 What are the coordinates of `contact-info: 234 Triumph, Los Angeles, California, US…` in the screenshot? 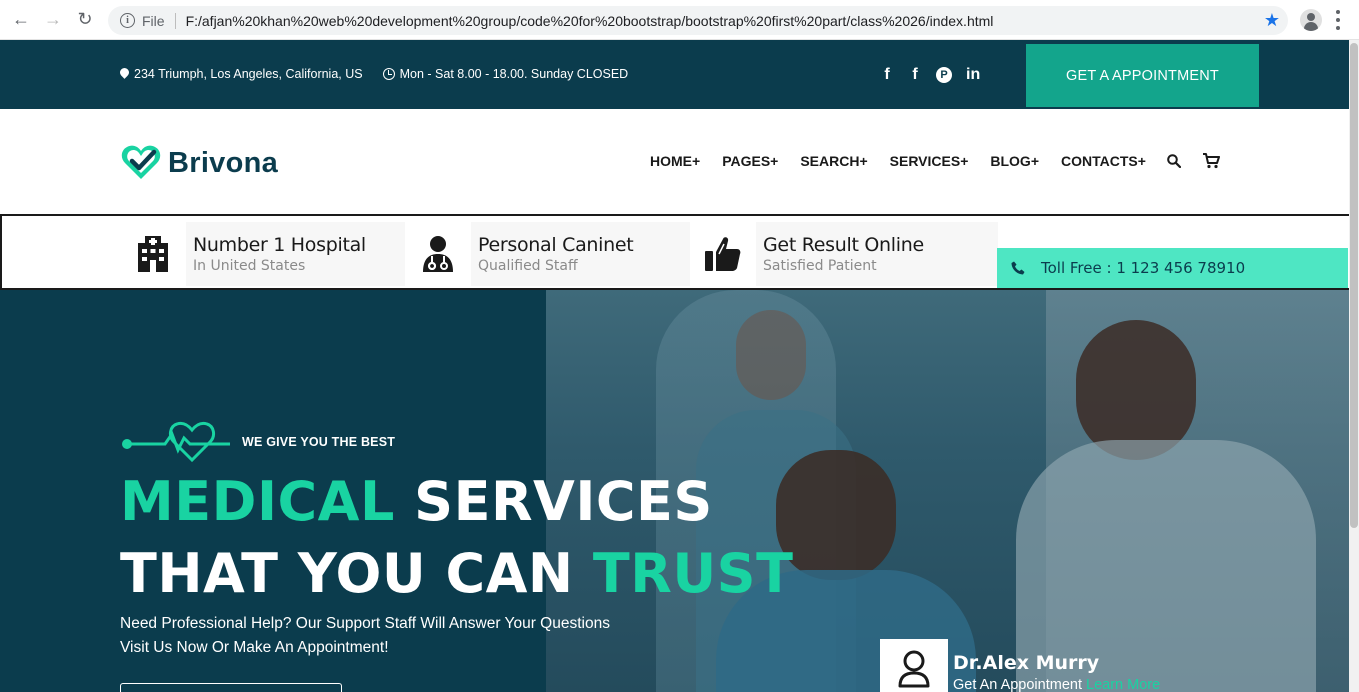 It's located at (374, 74).